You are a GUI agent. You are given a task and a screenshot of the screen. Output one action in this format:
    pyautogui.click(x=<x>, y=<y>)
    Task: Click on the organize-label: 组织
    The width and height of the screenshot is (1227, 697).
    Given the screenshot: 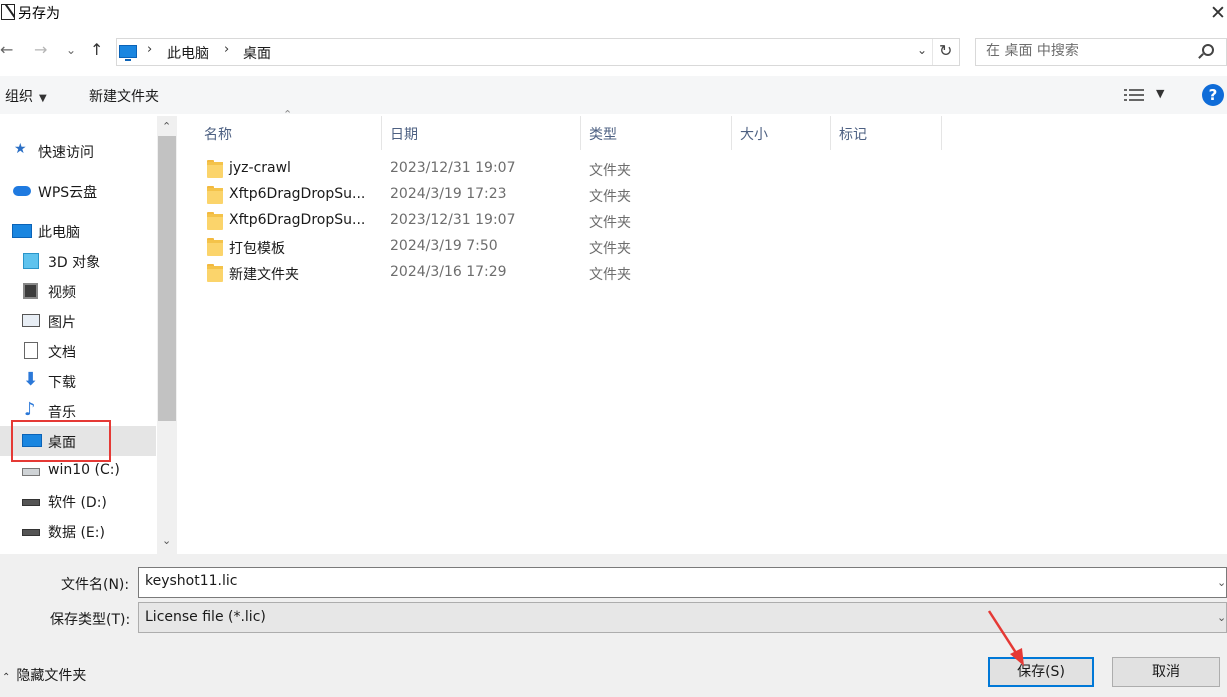 What is the action you would take?
    pyautogui.click(x=19, y=97)
    